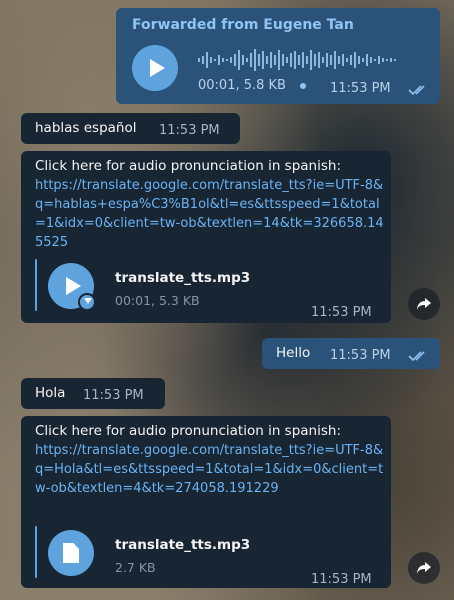 The height and width of the screenshot is (600, 454). Describe the element at coordinates (242, 85) in the screenshot. I see `voice-duration-size: 00:01, 5.8 KB` at that location.